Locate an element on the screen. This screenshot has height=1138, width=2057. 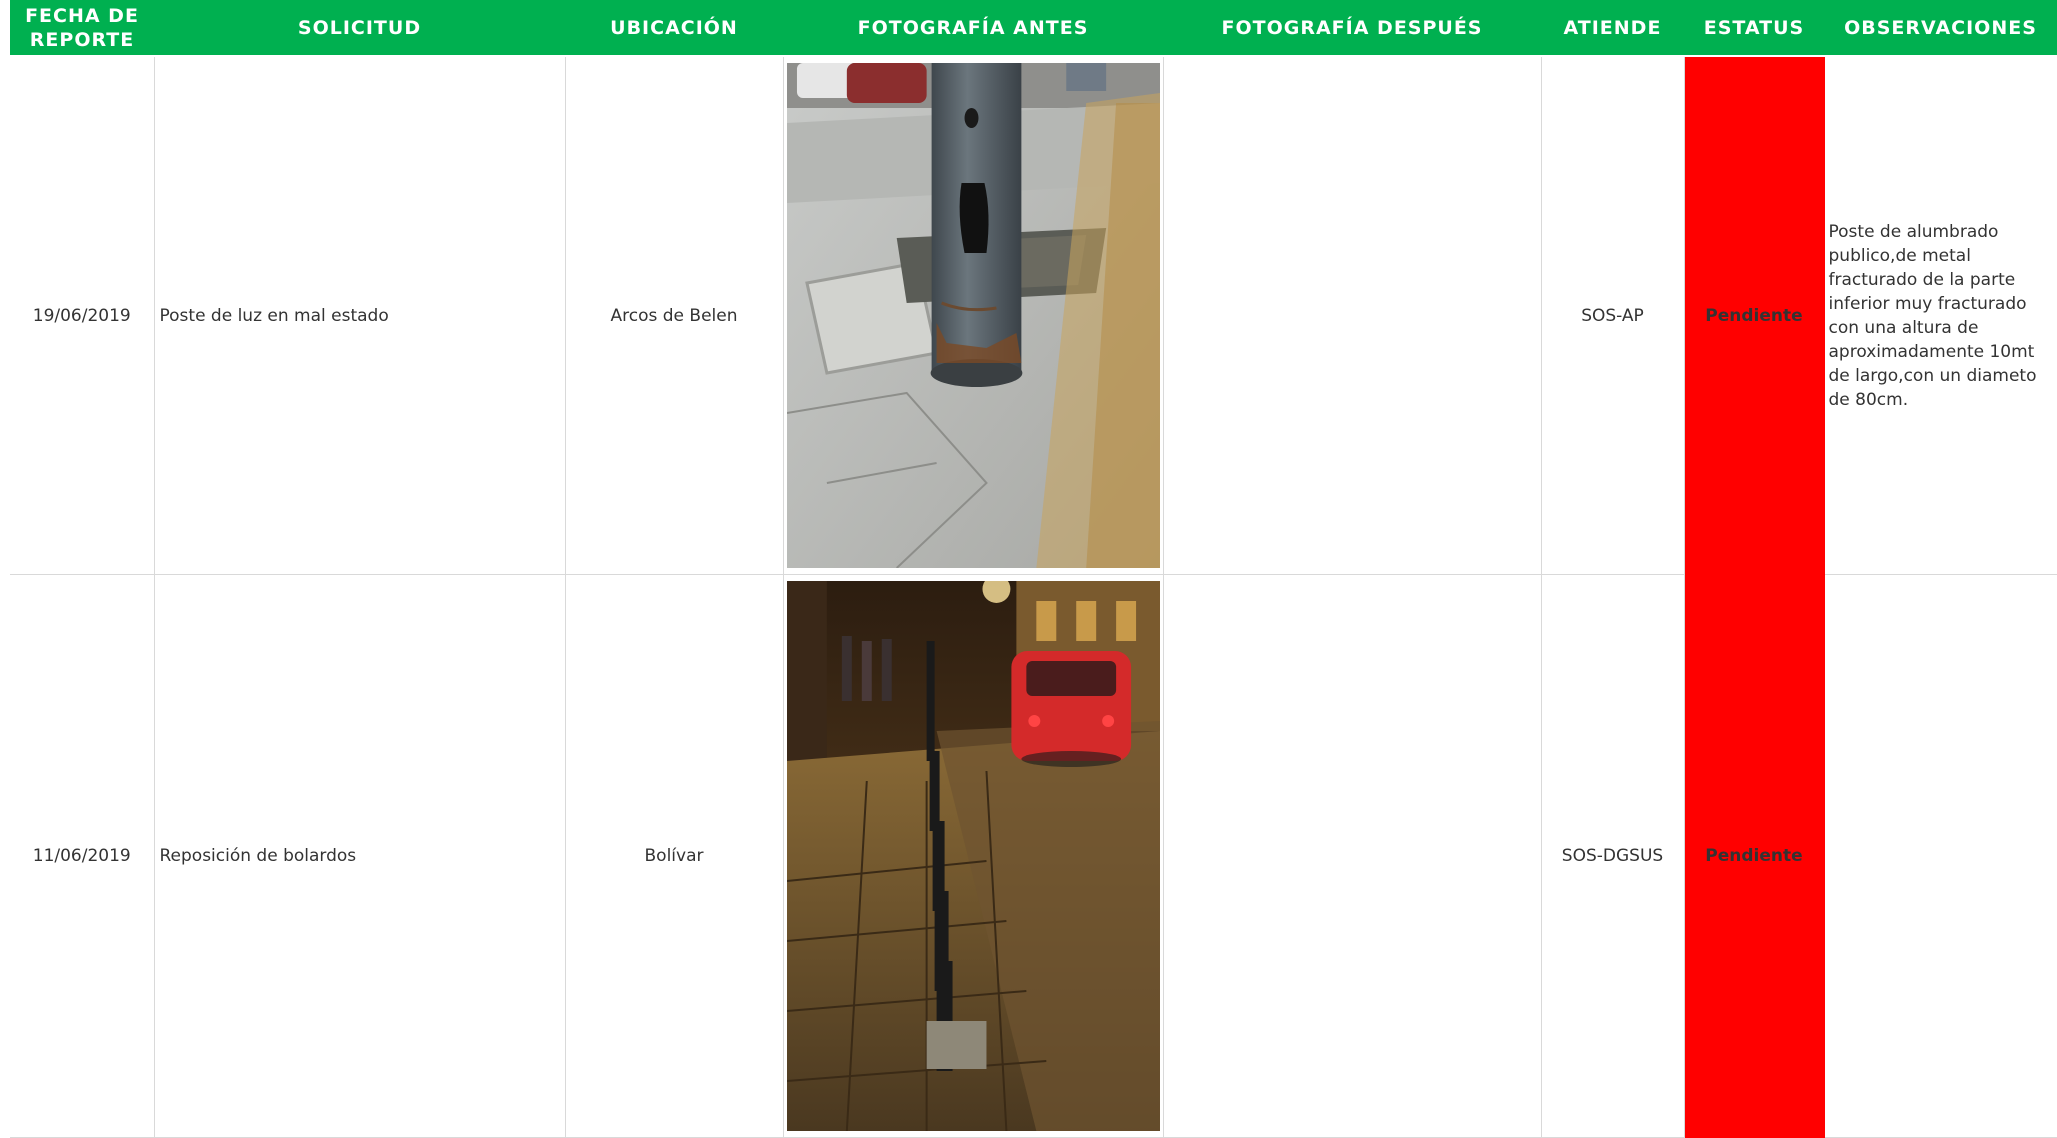
broken-lamp-post-photo is located at coordinates (973, 315).